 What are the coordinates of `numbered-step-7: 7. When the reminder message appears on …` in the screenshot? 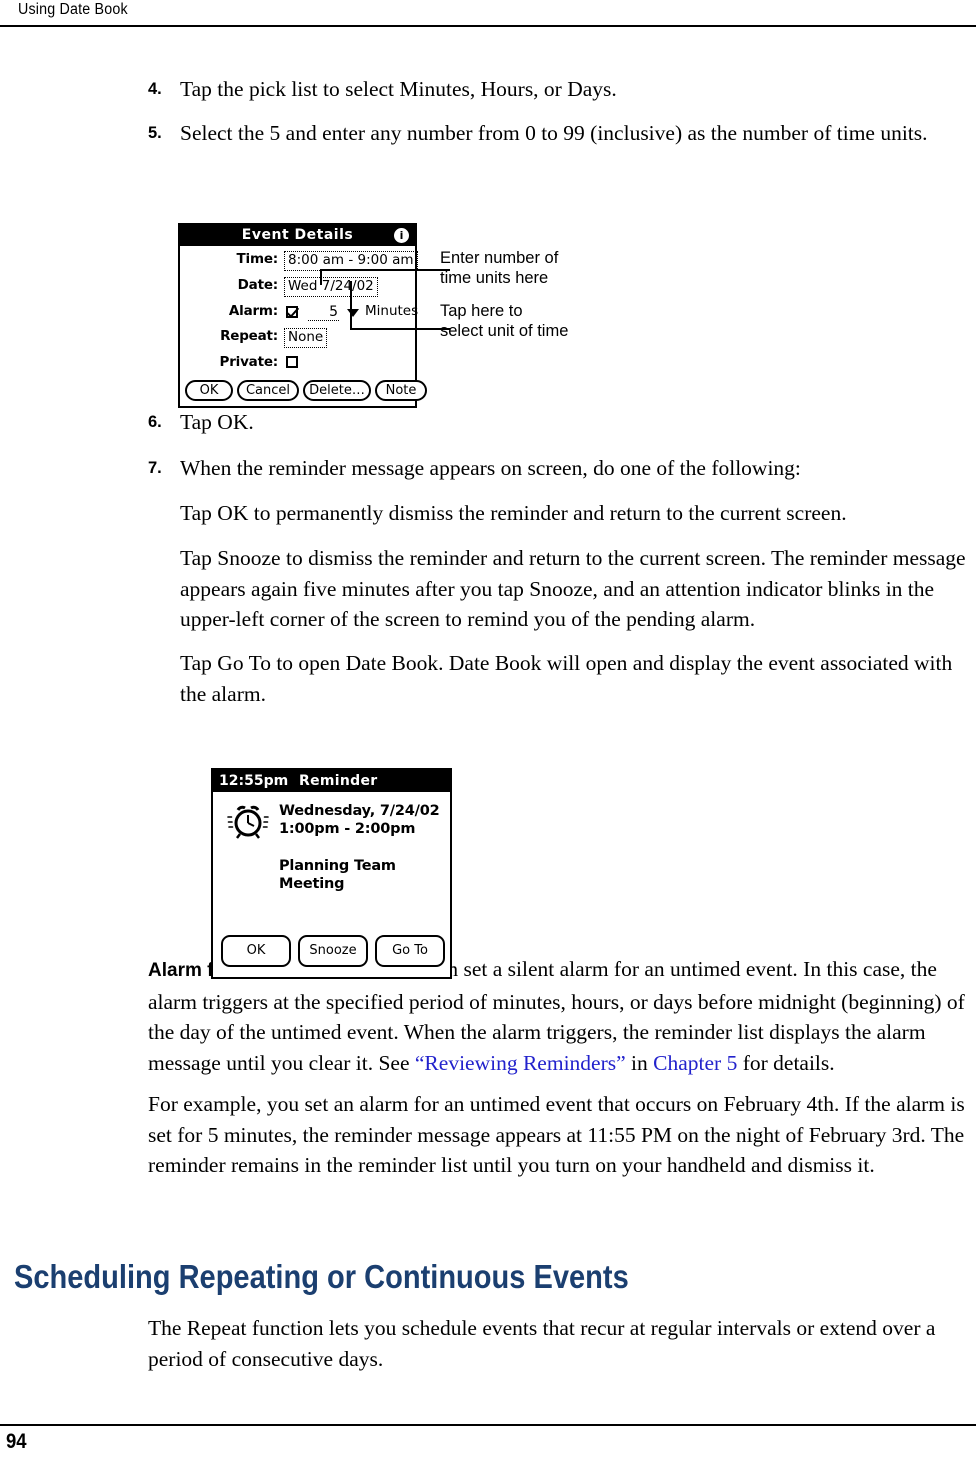 It's located at (562, 468).